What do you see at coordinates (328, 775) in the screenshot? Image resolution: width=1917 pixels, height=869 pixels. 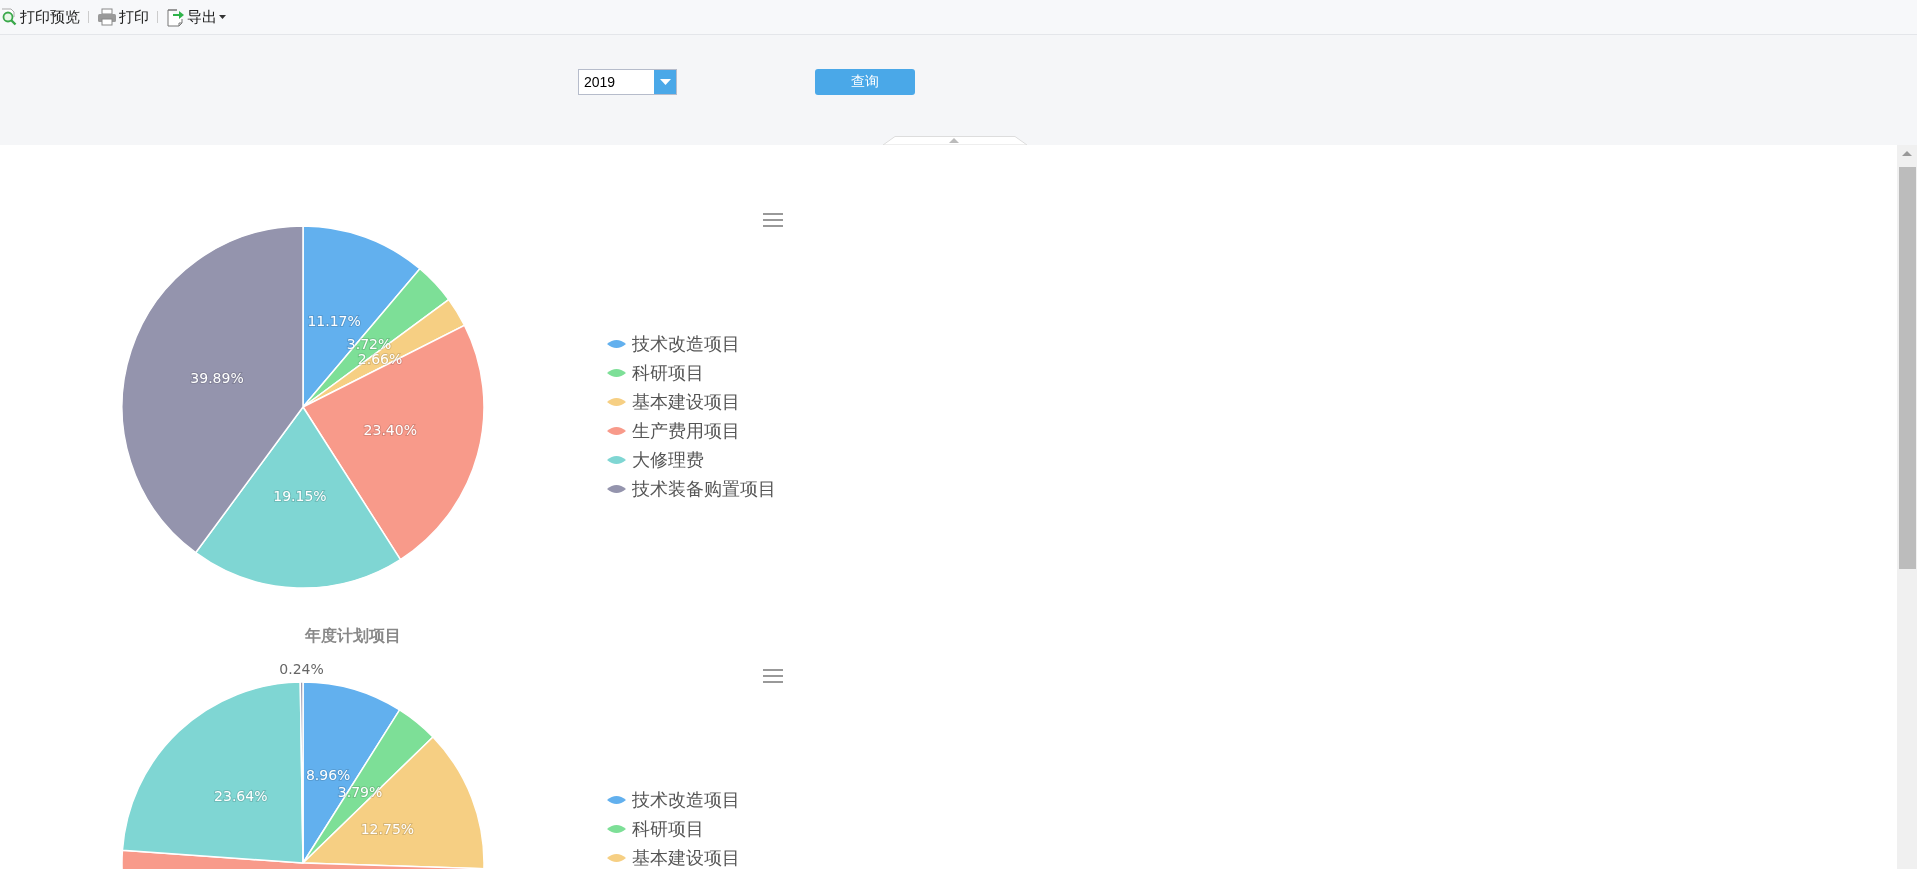 I see `slice-label: 8.96%` at bounding box center [328, 775].